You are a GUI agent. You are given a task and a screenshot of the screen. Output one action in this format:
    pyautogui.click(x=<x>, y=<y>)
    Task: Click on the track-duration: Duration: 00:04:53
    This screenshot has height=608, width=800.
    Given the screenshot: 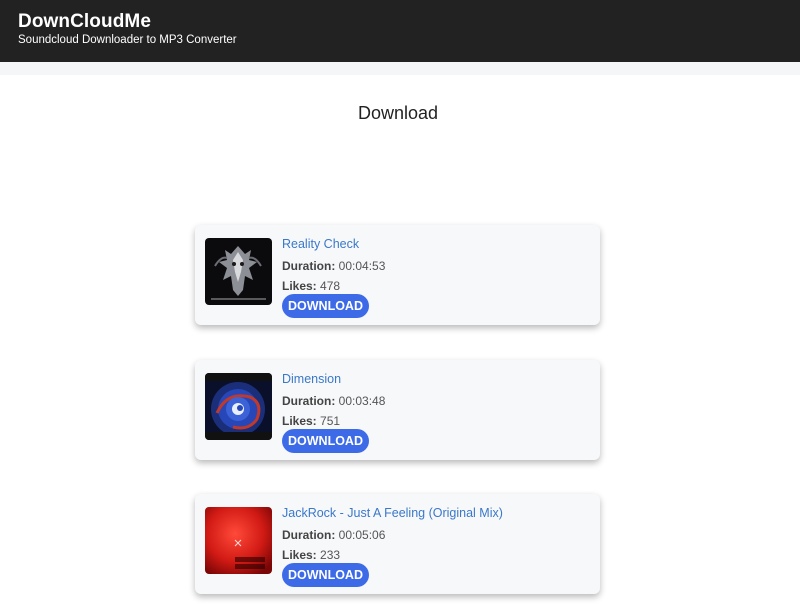 What is the action you would take?
    pyautogui.click(x=333, y=266)
    